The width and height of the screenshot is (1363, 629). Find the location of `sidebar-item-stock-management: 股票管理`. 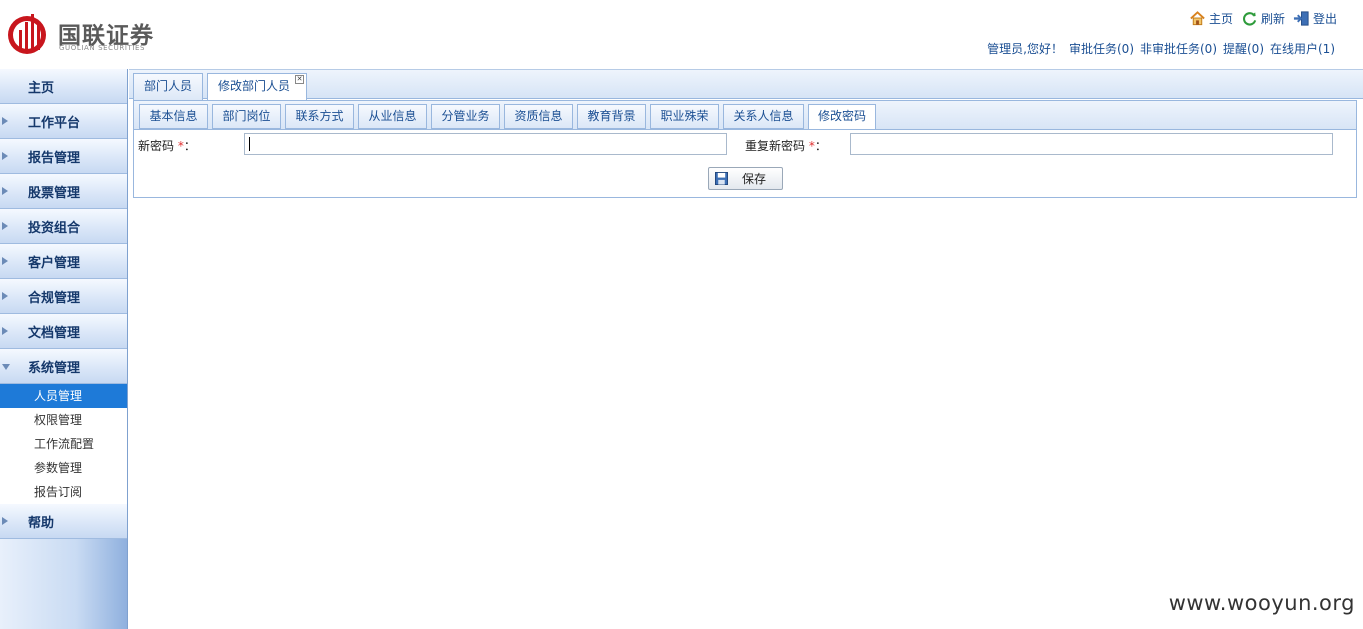

sidebar-item-stock-management: 股票管理 is located at coordinates (63, 191).